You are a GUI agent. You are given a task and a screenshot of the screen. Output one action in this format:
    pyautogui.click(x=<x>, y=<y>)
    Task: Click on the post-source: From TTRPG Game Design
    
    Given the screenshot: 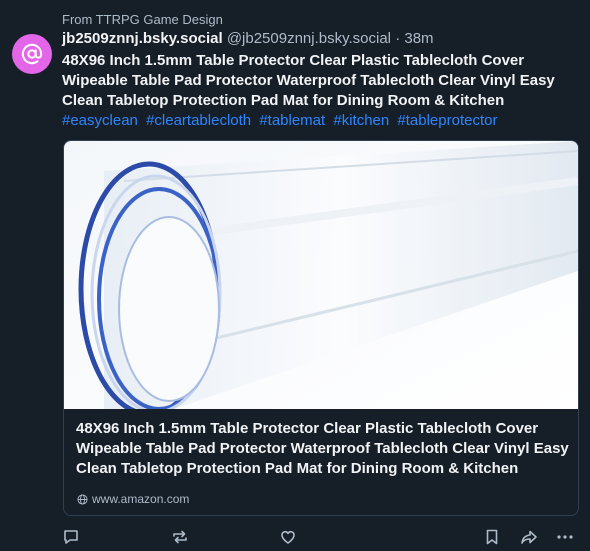 What is the action you would take?
    pyautogui.click(x=142, y=19)
    